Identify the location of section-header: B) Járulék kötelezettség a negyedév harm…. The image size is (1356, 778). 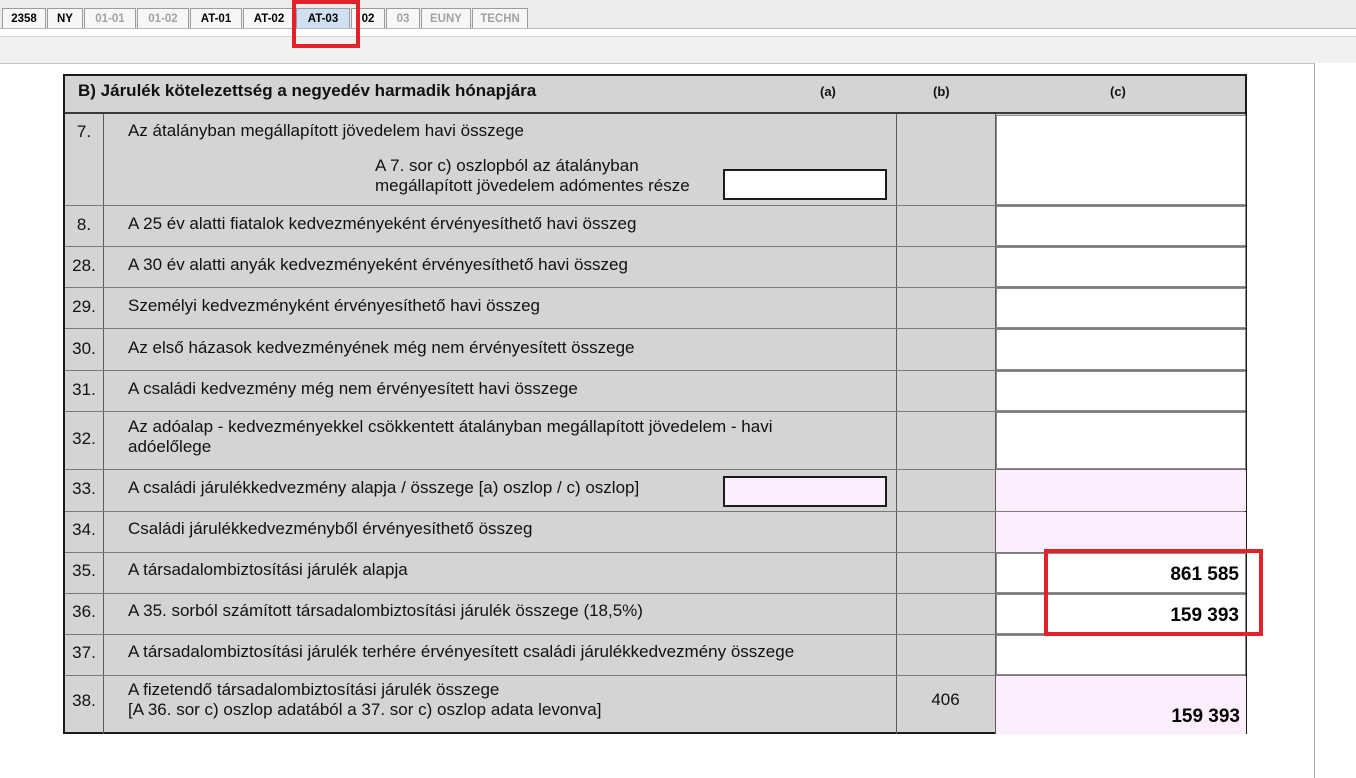
(655, 95).